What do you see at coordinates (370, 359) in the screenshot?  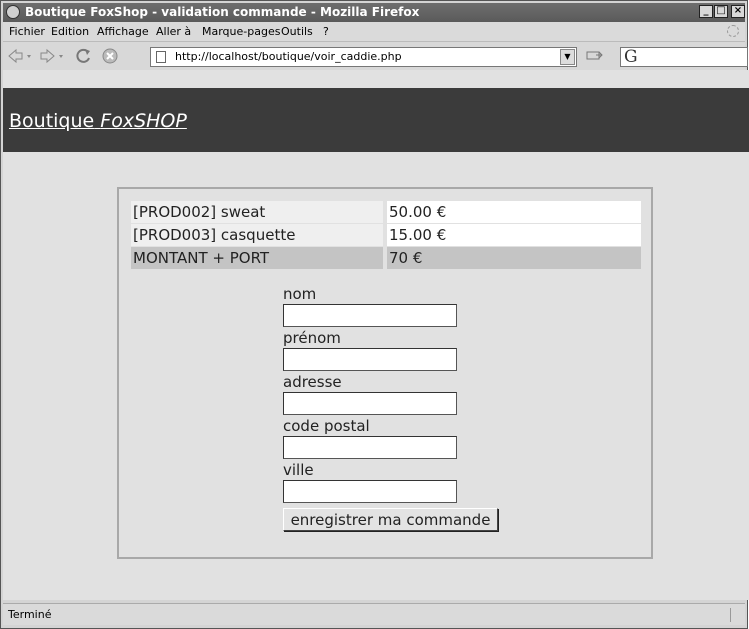 I see `prenom-field` at bounding box center [370, 359].